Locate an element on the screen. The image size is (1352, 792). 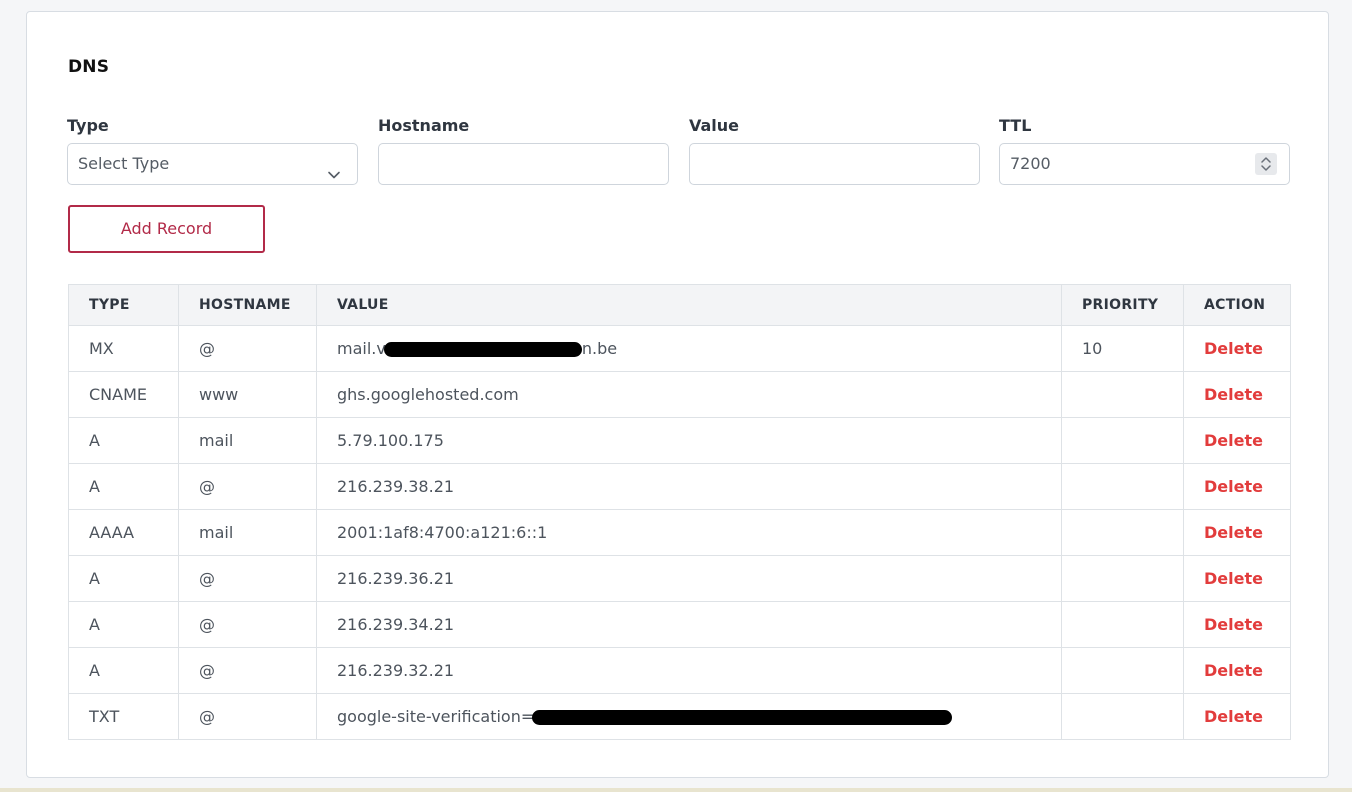
col-header-hostname: HOSTNAME is located at coordinates (247, 305).